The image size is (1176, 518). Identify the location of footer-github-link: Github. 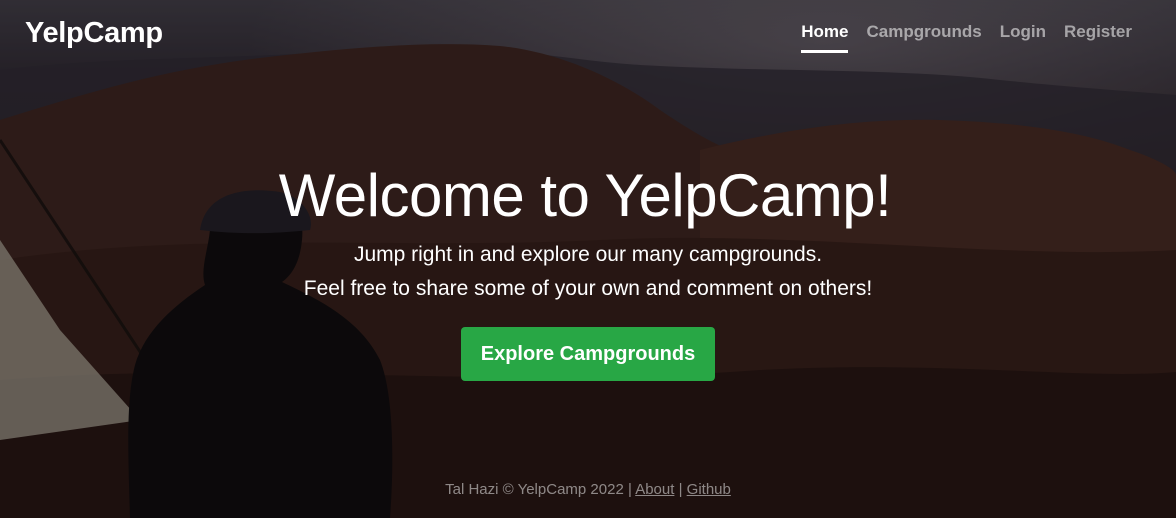
(709, 489).